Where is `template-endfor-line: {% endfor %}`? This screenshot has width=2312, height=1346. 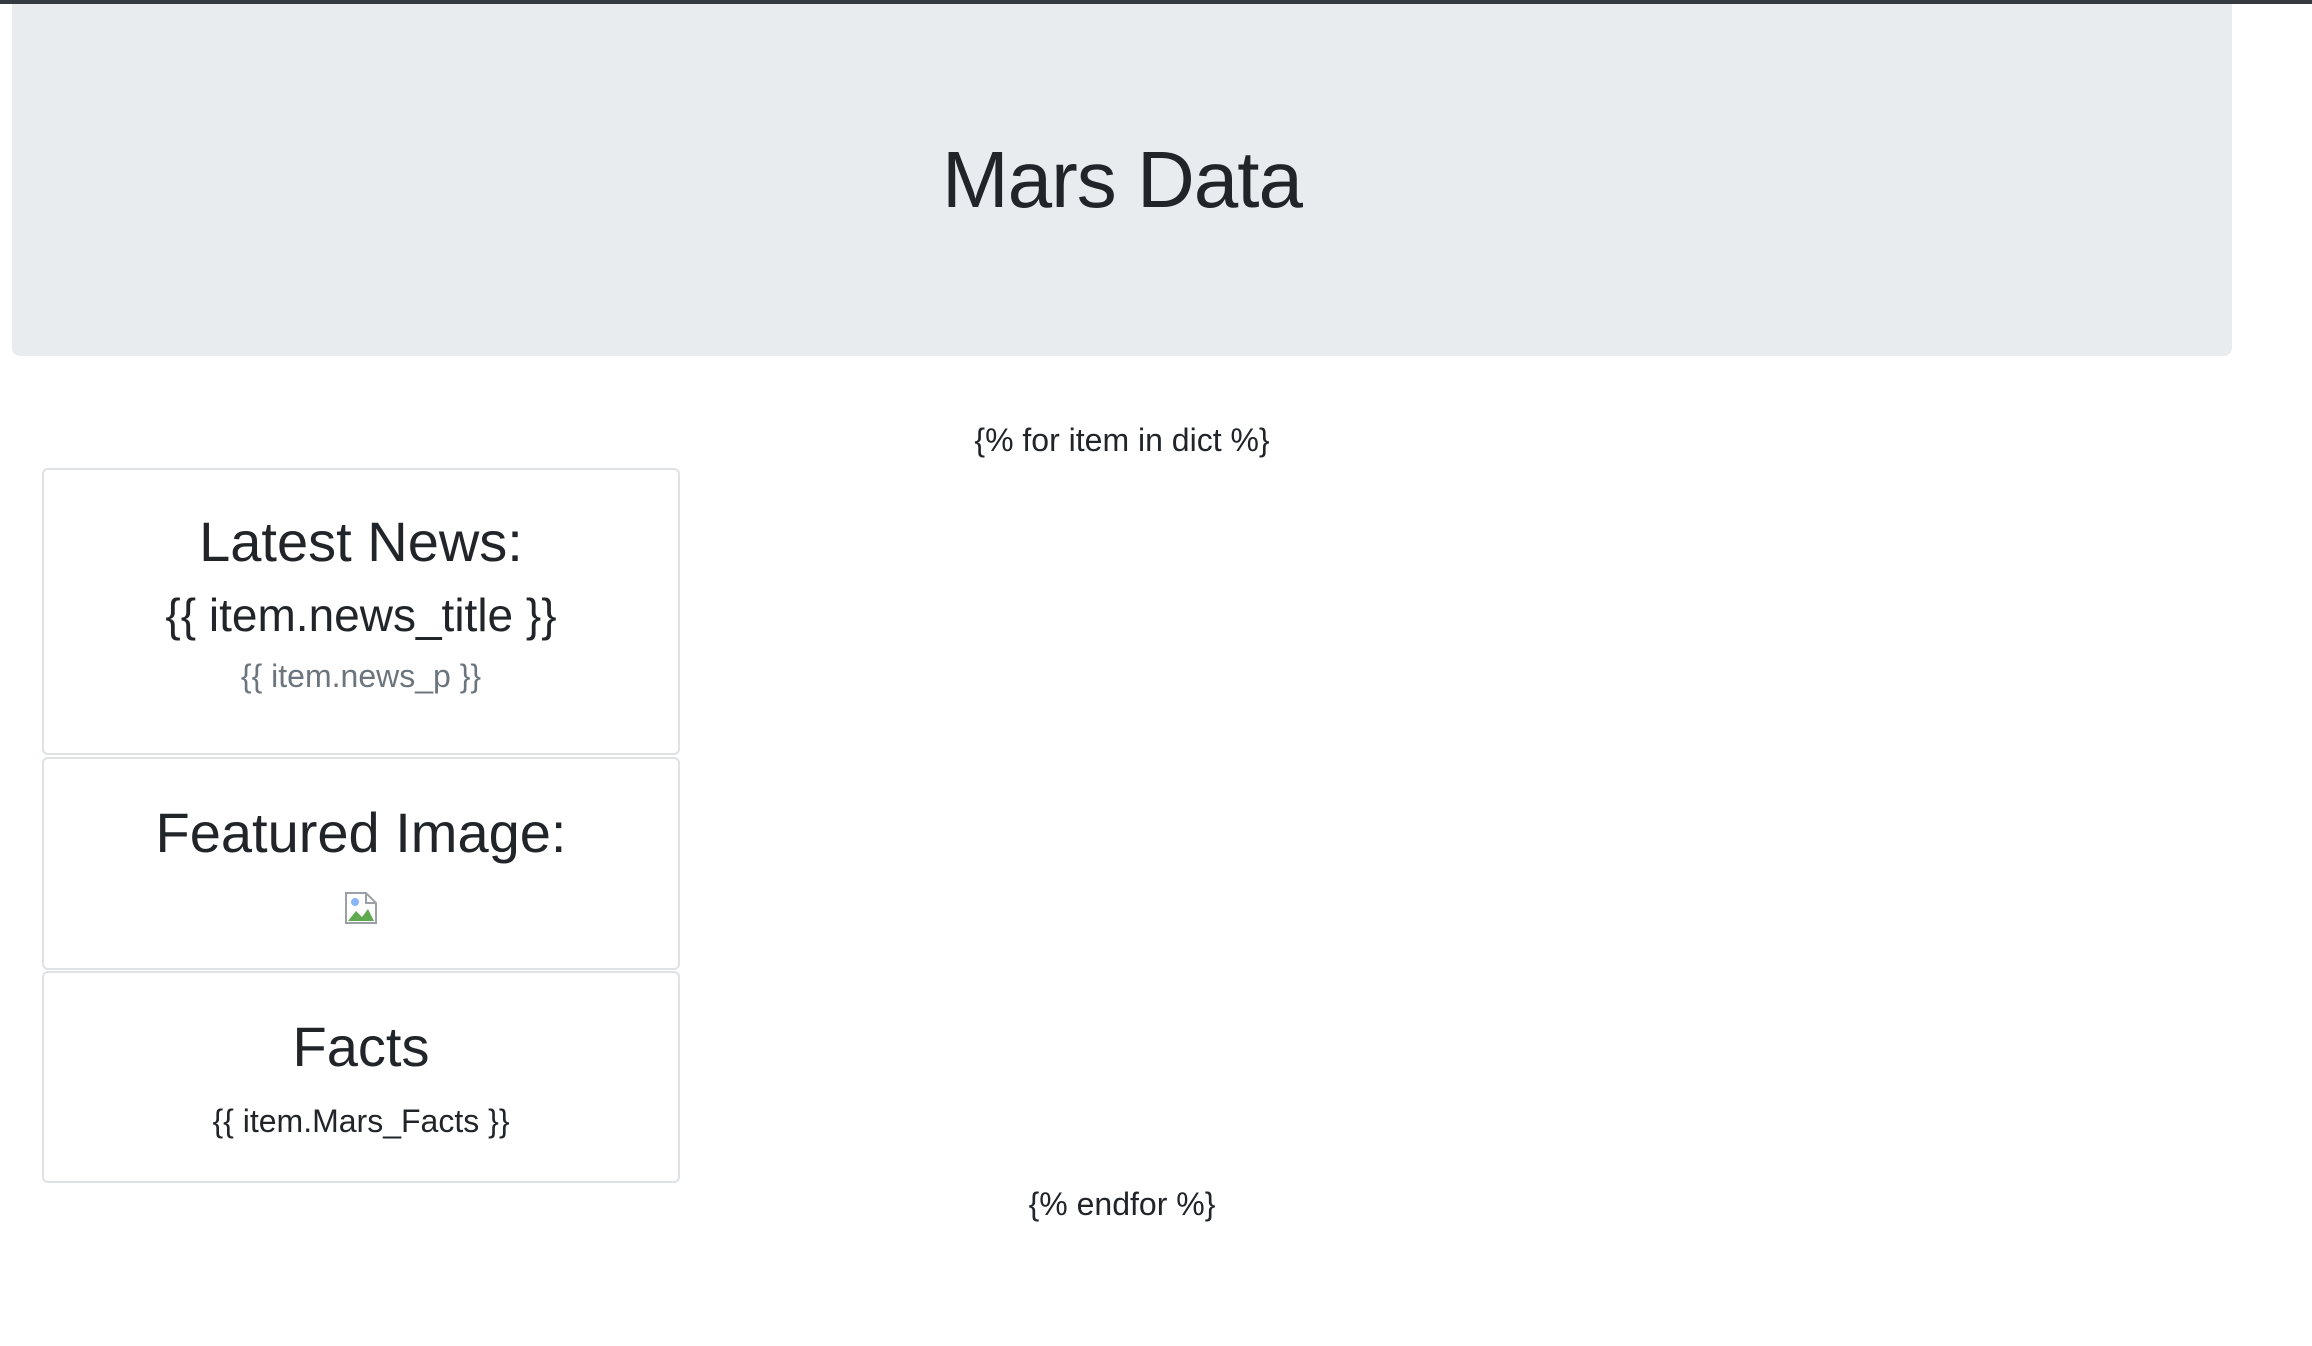
template-endfor-line: {% endfor %} is located at coordinates (1122, 1204).